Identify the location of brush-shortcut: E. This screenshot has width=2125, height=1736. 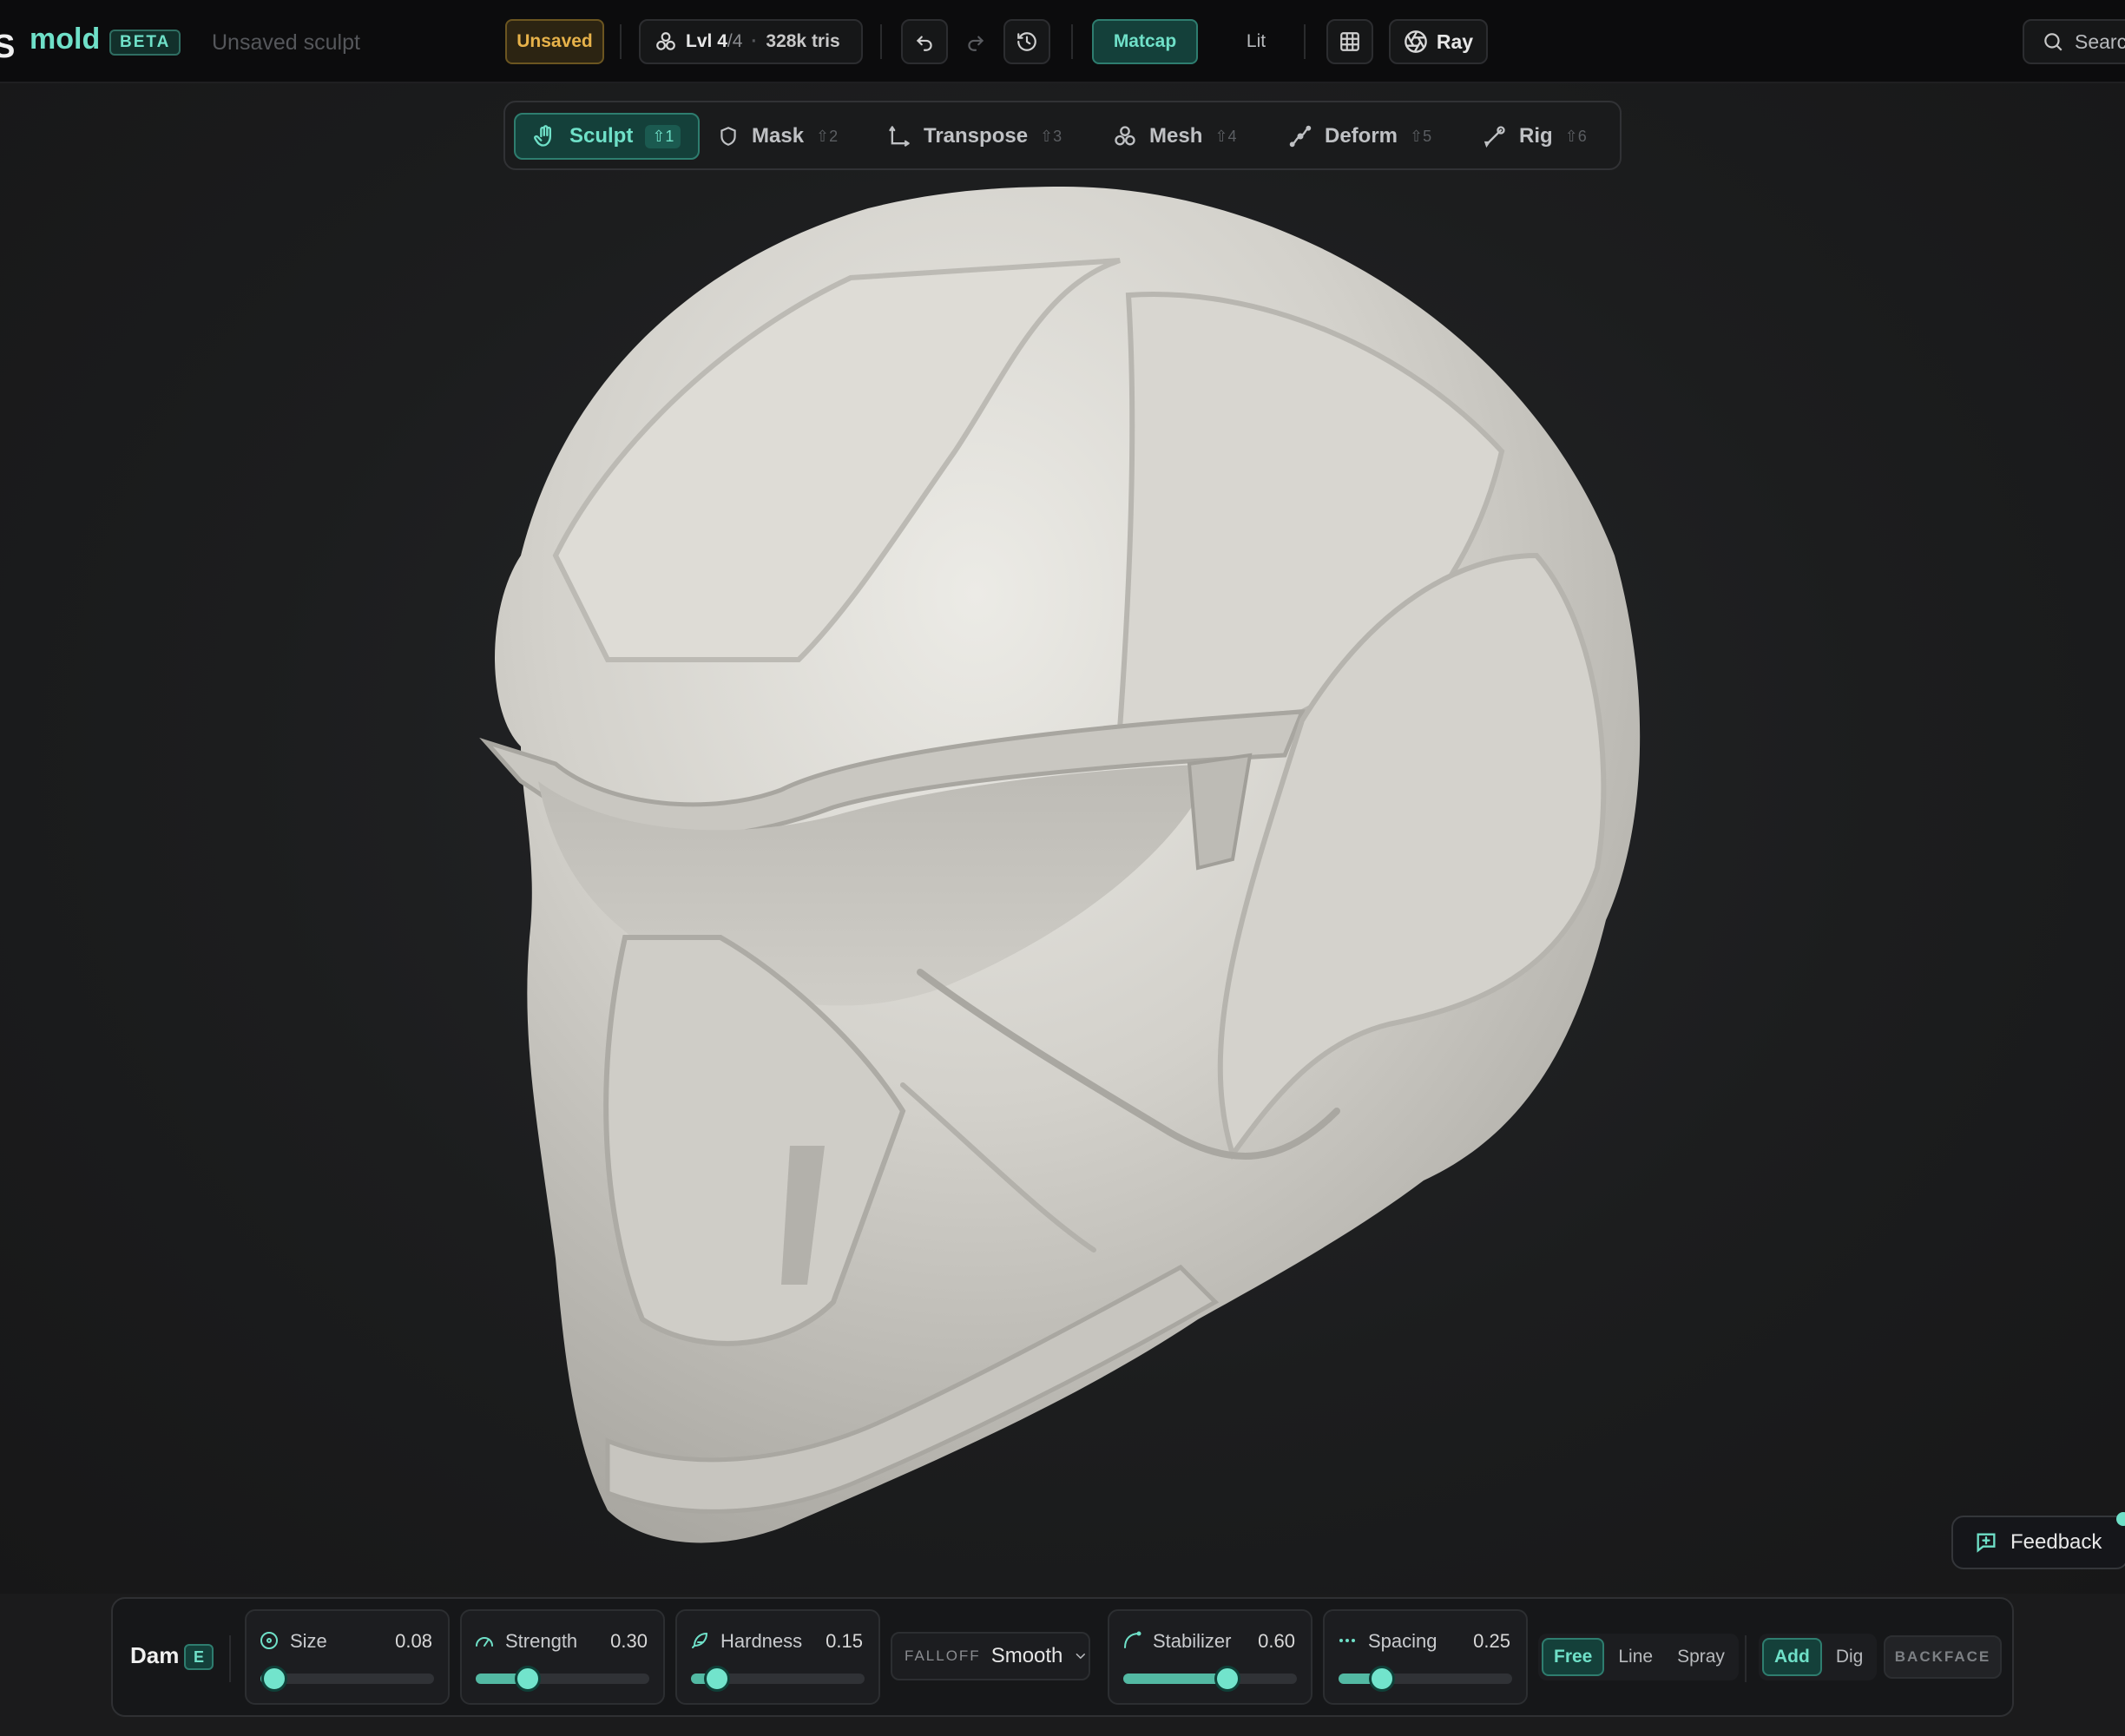
(199, 1657).